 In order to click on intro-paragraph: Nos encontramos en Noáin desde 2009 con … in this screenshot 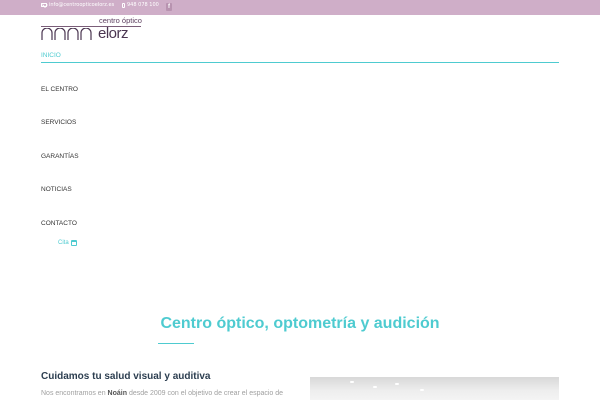, I will do `click(166, 393)`.